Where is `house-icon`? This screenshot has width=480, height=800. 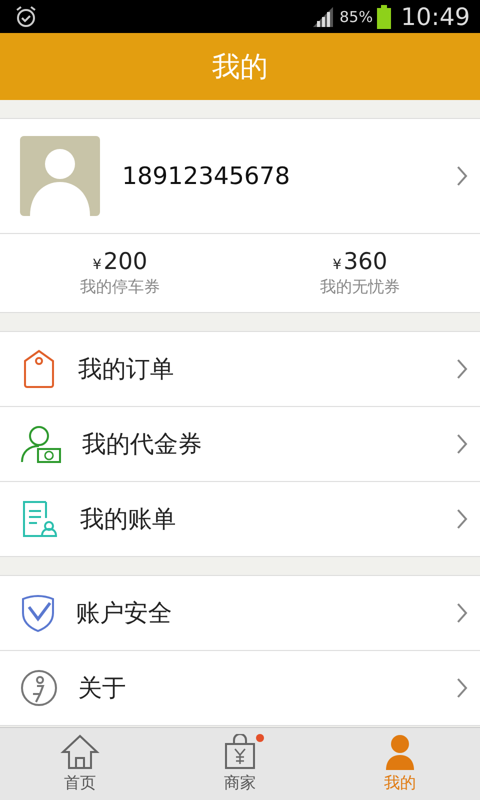 house-icon is located at coordinates (80, 752).